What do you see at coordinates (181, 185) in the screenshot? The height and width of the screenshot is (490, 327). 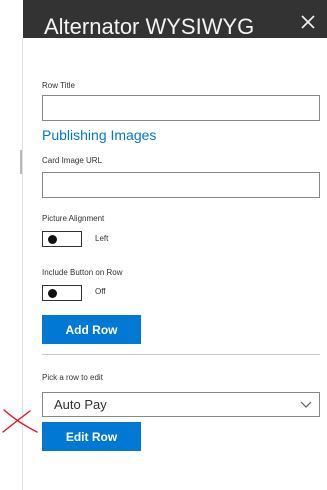 I see `card-image-url-input` at bounding box center [181, 185].